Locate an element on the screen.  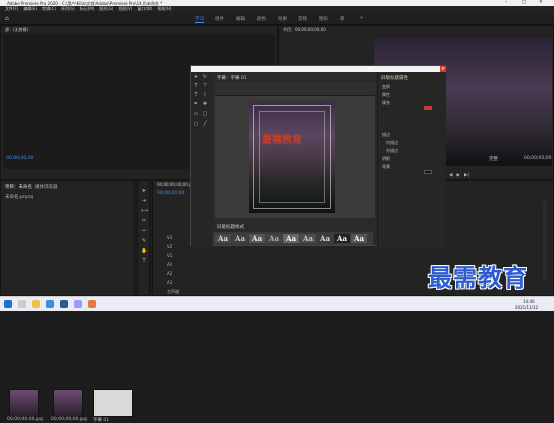
track-a2: A2 is located at coordinates (173, 273).